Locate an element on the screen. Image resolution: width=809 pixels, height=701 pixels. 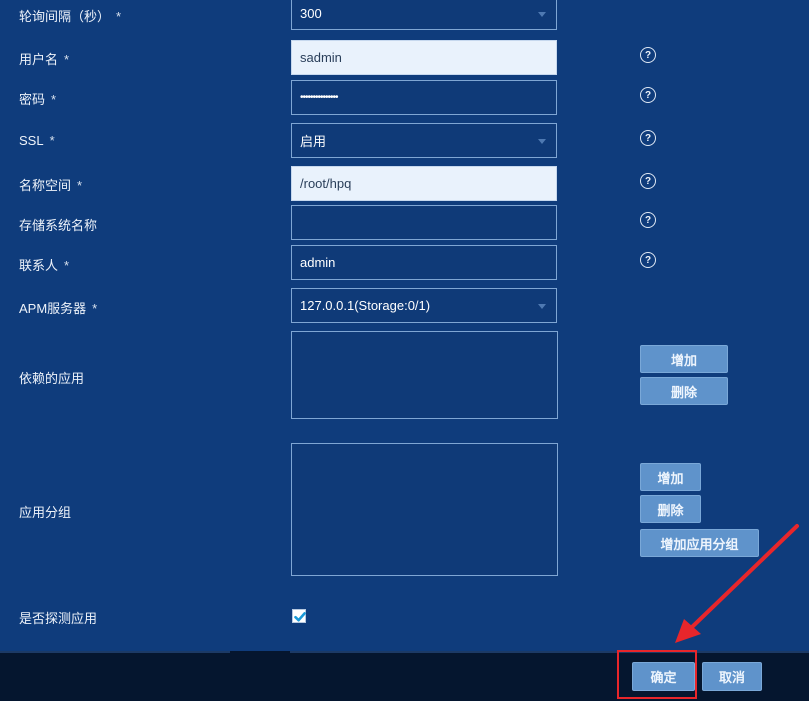
red-arrow-icon is located at coordinates (737, 583).